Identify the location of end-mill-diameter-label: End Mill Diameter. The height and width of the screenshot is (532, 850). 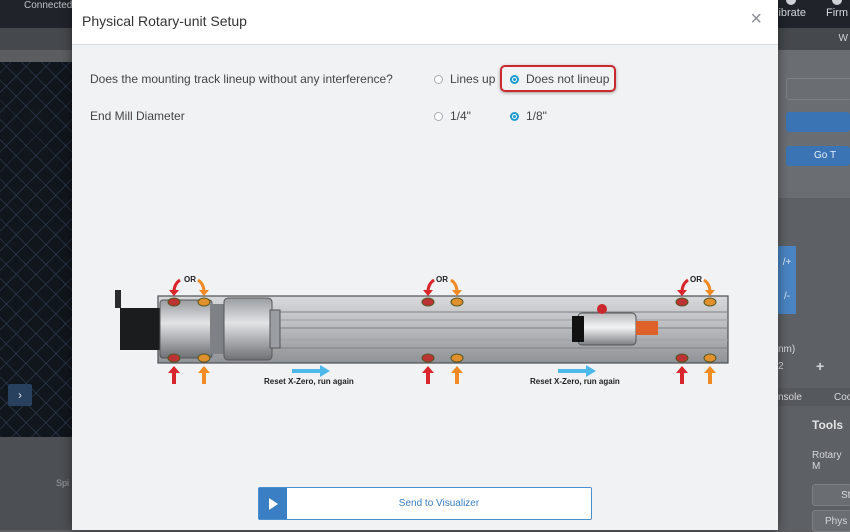
(137, 116).